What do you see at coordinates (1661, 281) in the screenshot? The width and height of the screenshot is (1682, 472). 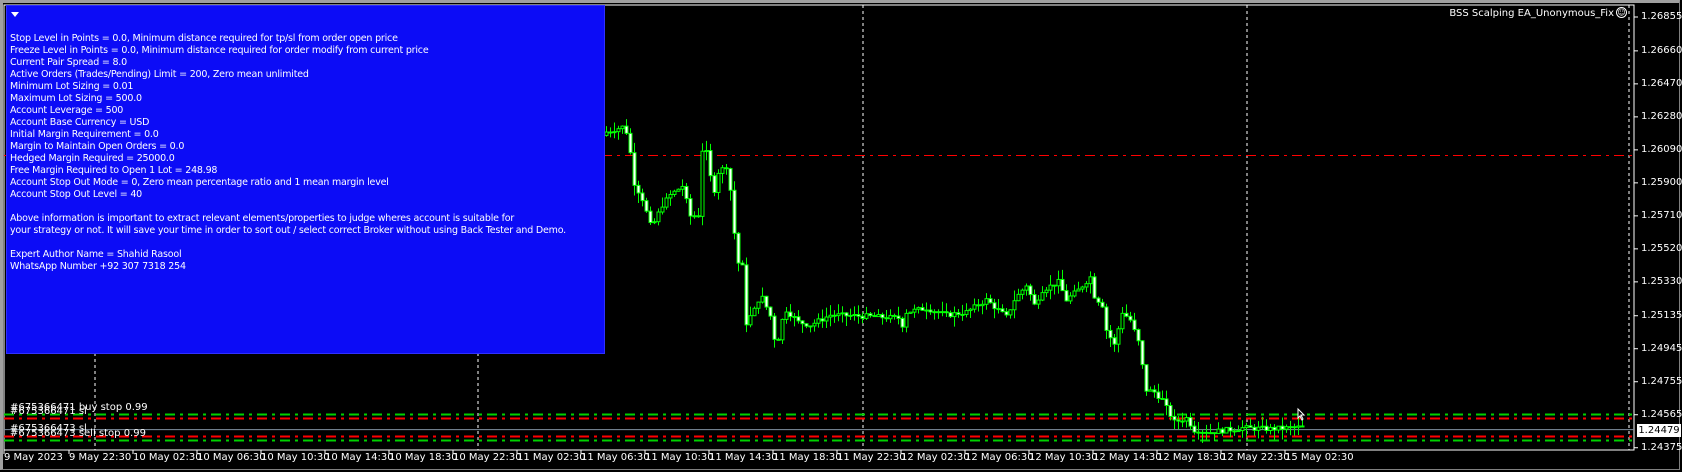 I see `price-tick-label: 1.25330` at bounding box center [1661, 281].